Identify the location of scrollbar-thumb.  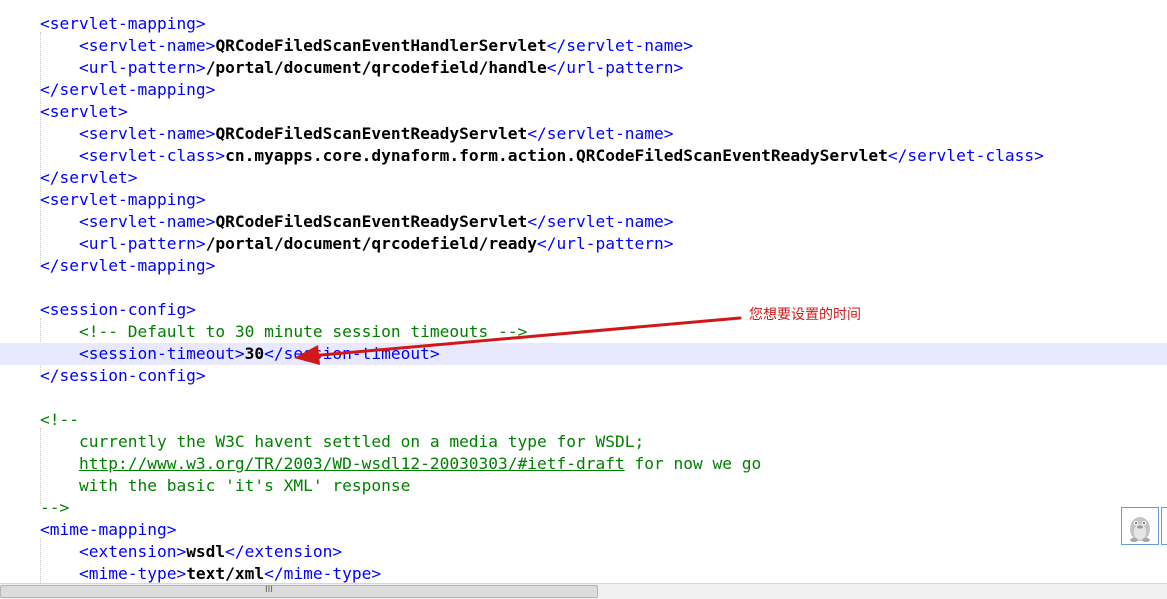
(299, 591).